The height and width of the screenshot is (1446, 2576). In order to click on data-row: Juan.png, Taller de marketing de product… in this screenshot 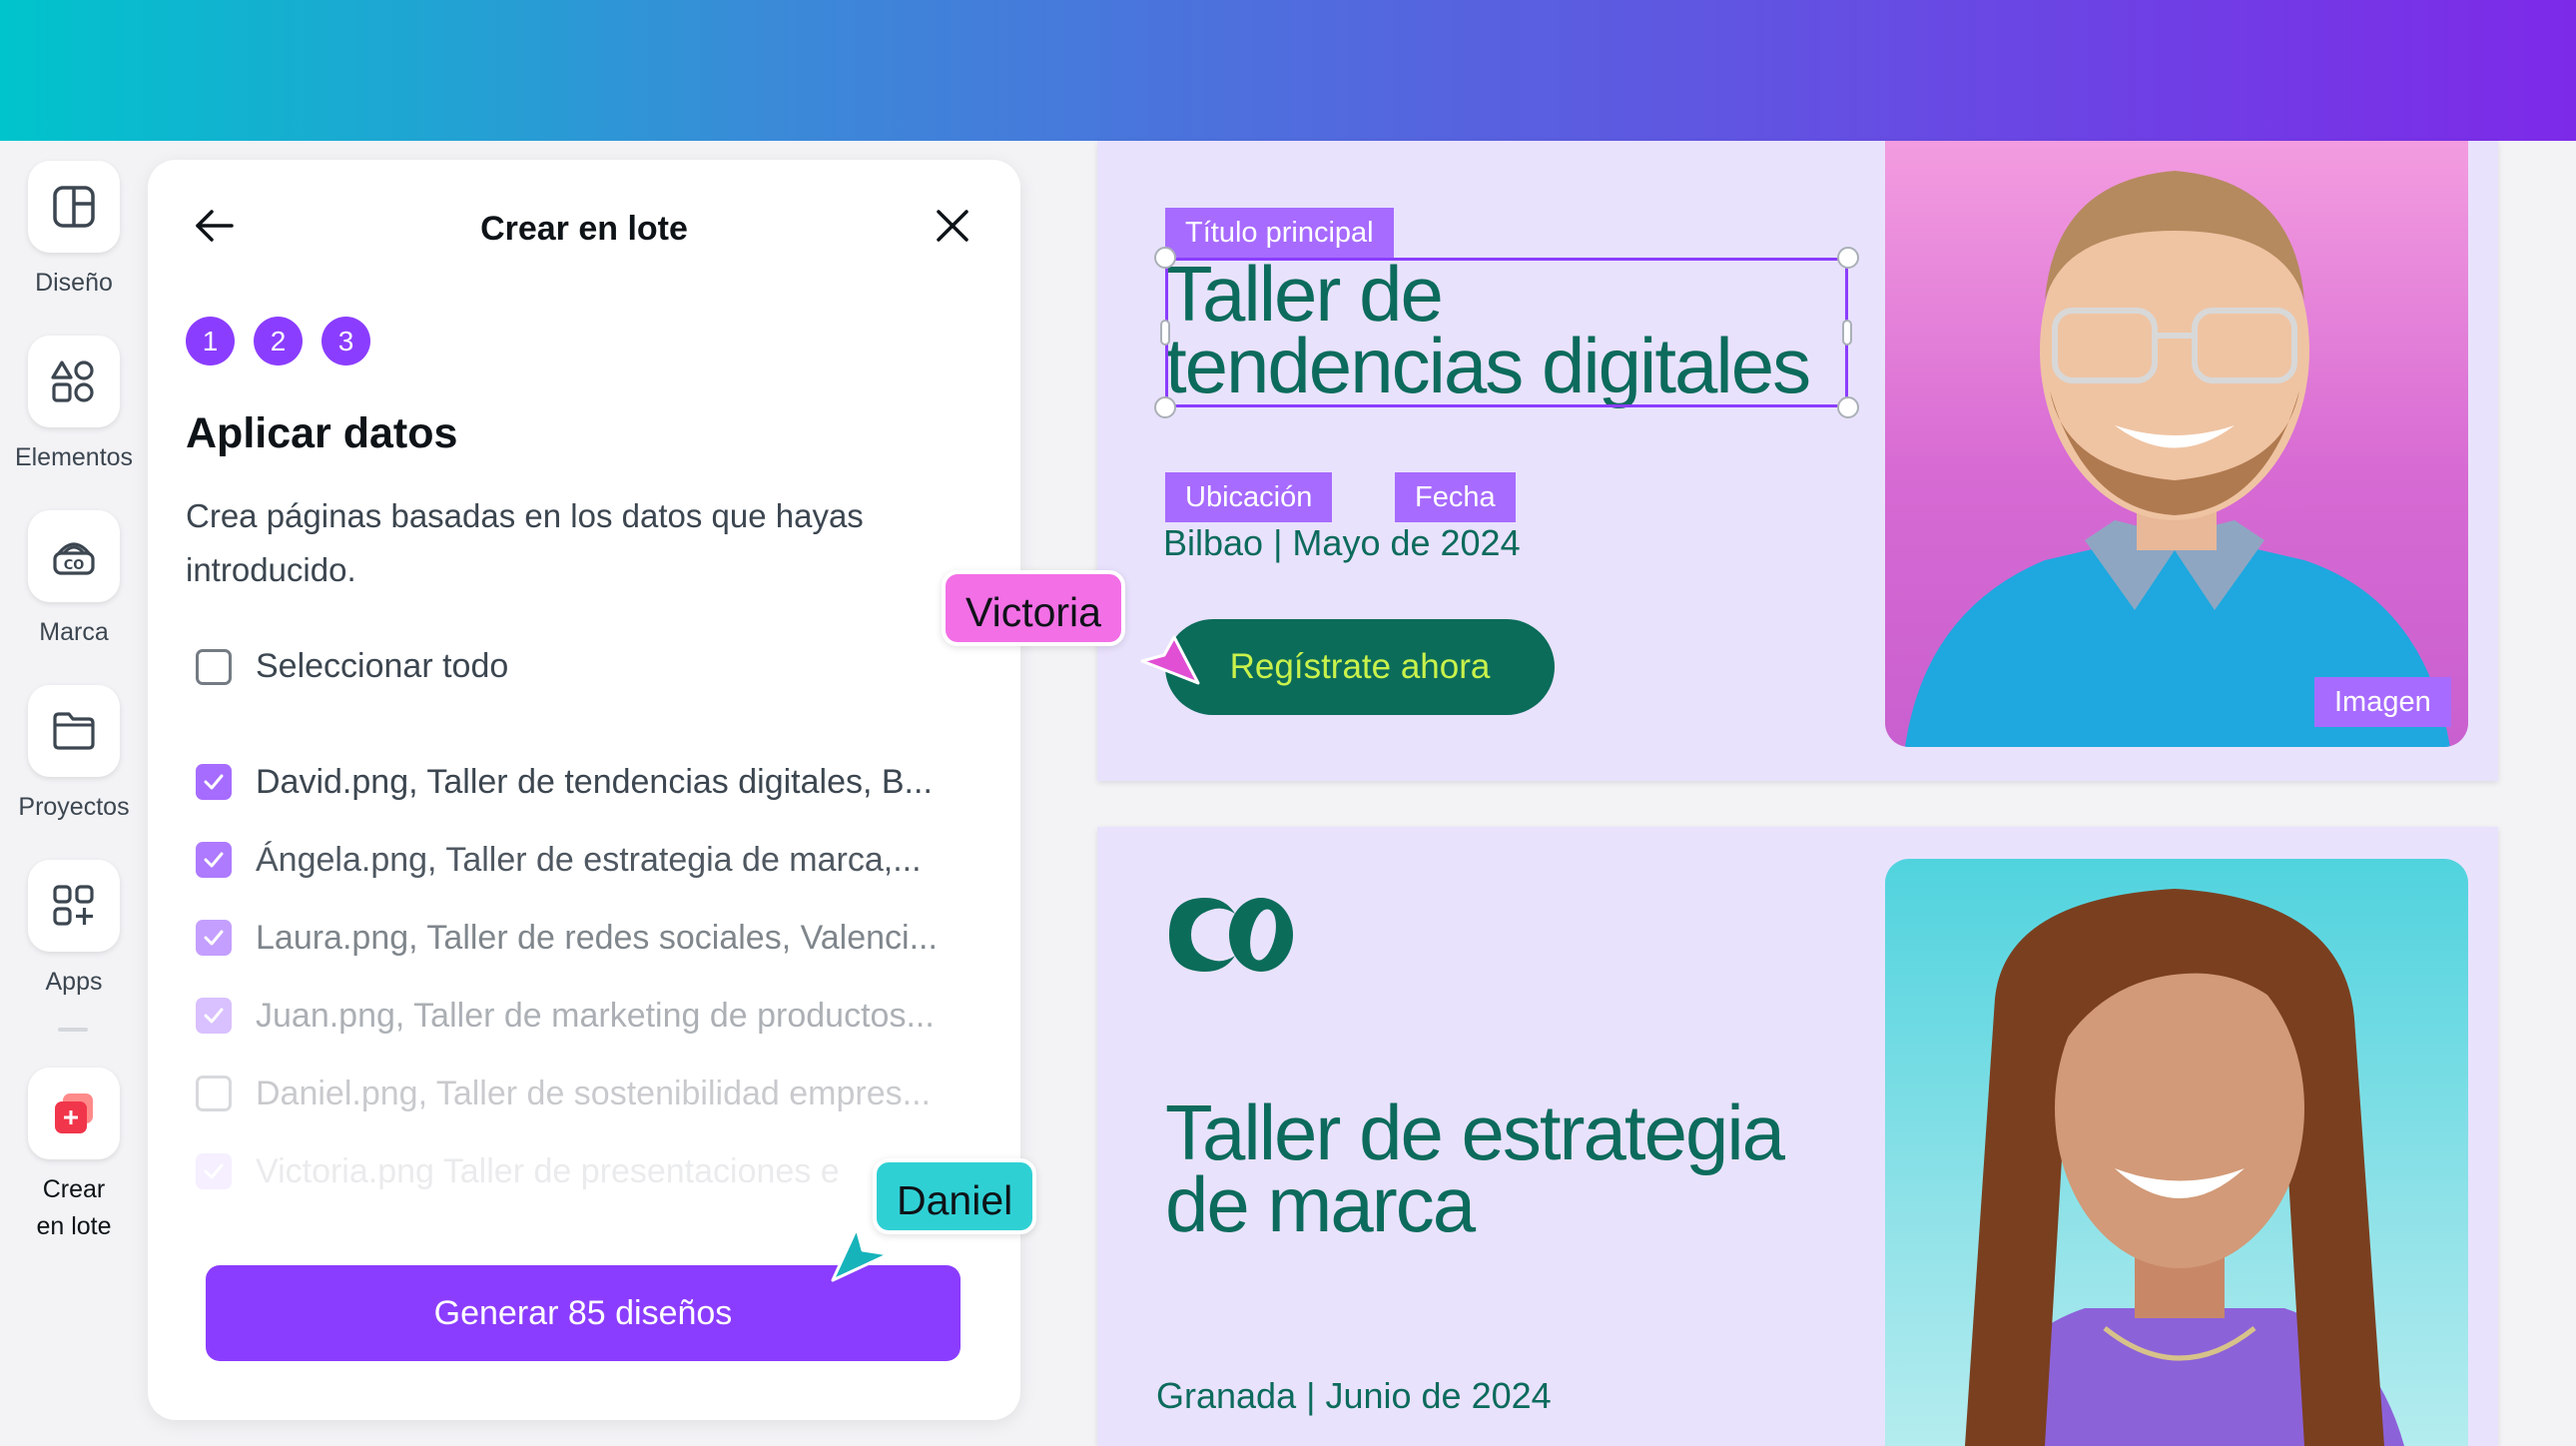, I will do `click(595, 1016)`.